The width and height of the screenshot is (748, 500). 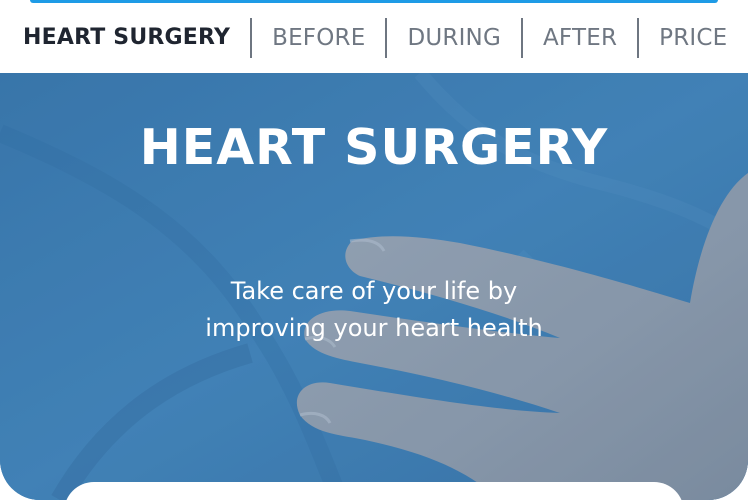 I want to click on tab-before: BEFORE, so click(x=318, y=38).